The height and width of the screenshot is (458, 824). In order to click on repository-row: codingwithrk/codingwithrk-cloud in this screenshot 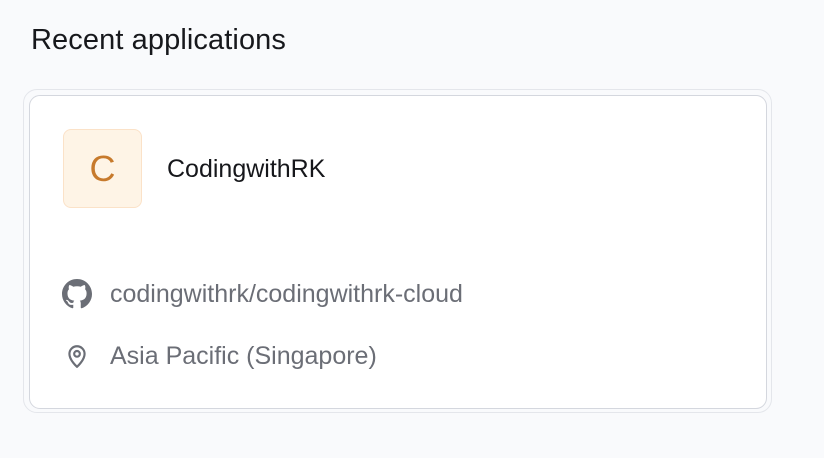, I will do `click(262, 294)`.